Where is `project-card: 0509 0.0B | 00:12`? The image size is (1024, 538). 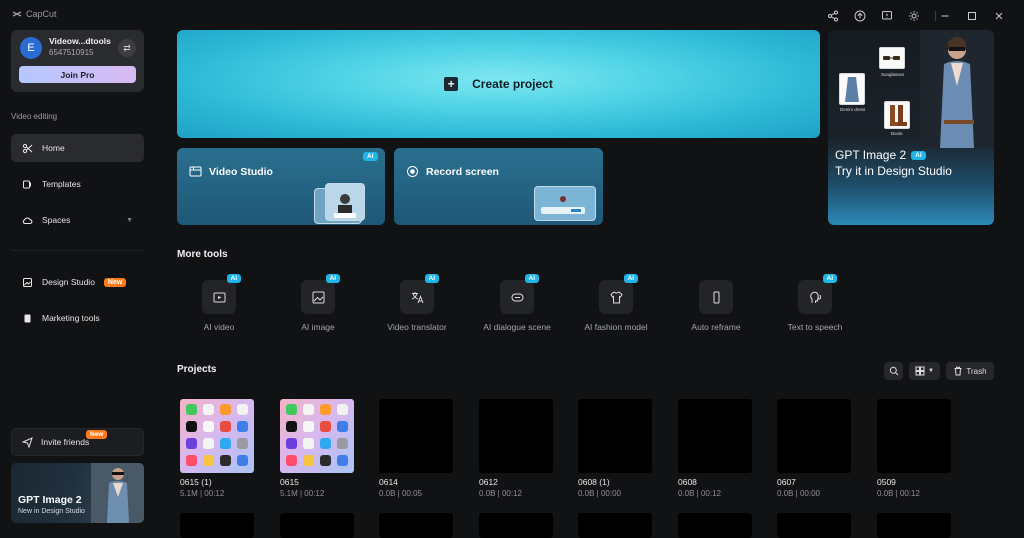
project-card: 0509 0.0B | 00:12 is located at coordinates (914, 448).